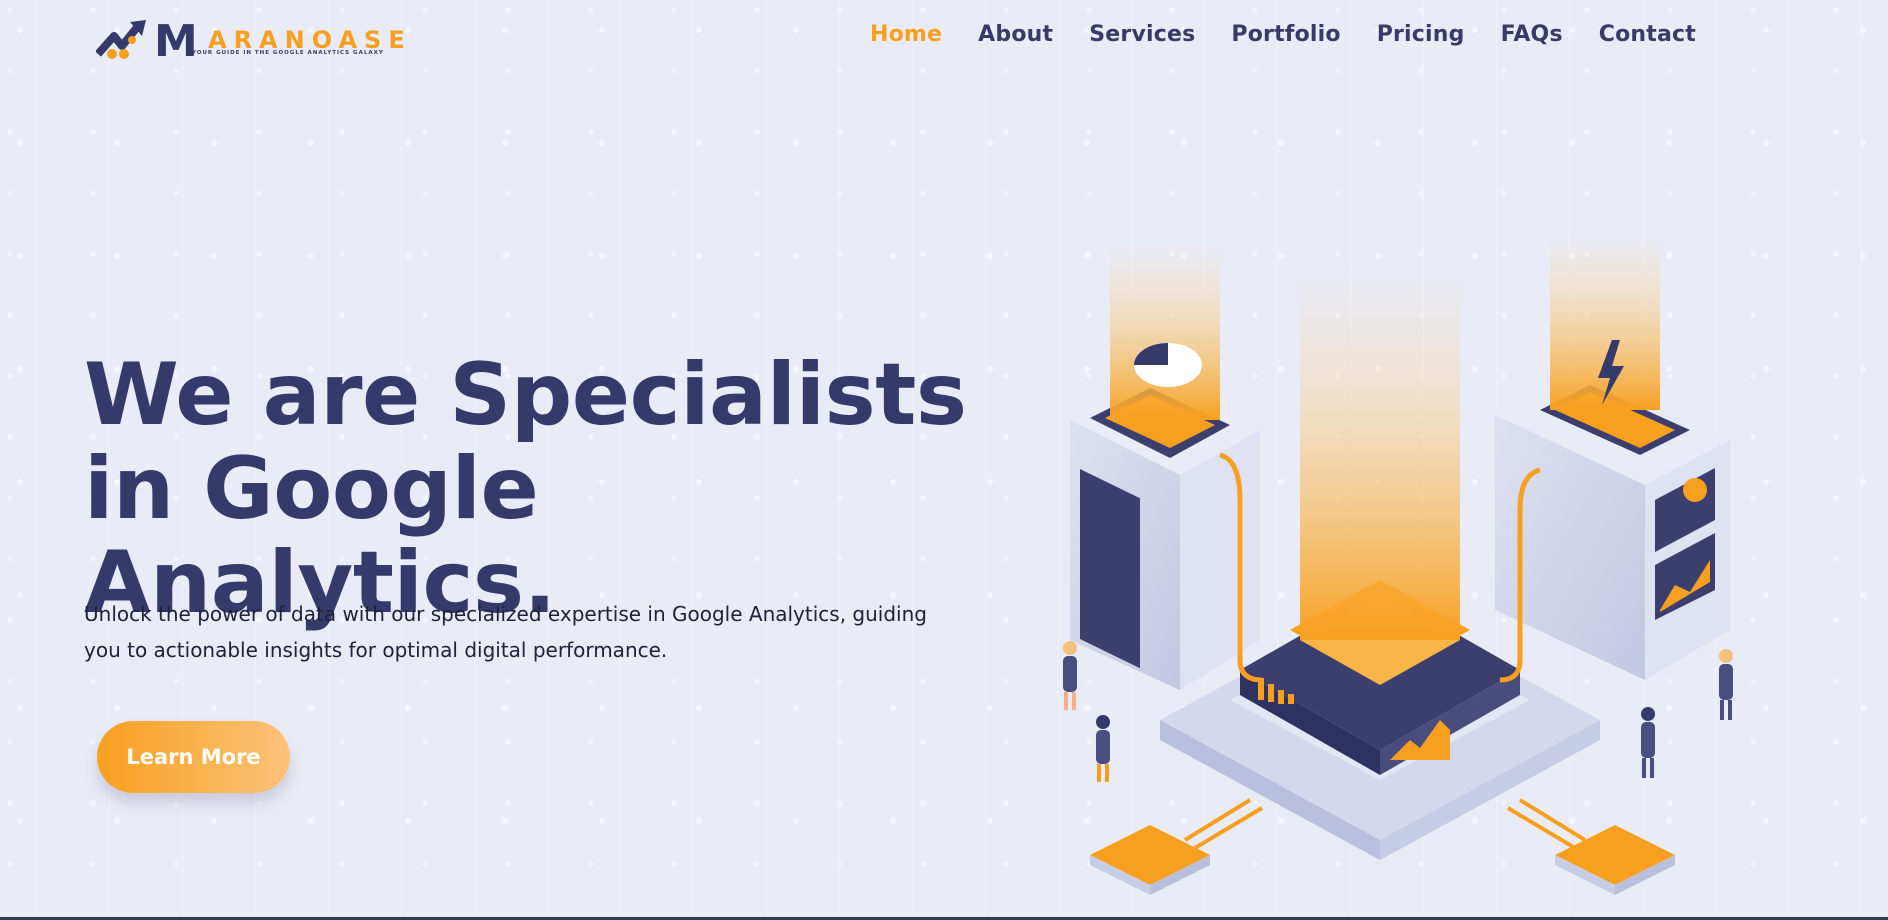 The image size is (1888, 920). What do you see at coordinates (1142, 34) in the screenshot?
I see `nav-services: Services` at bounding box center [1142, 34].